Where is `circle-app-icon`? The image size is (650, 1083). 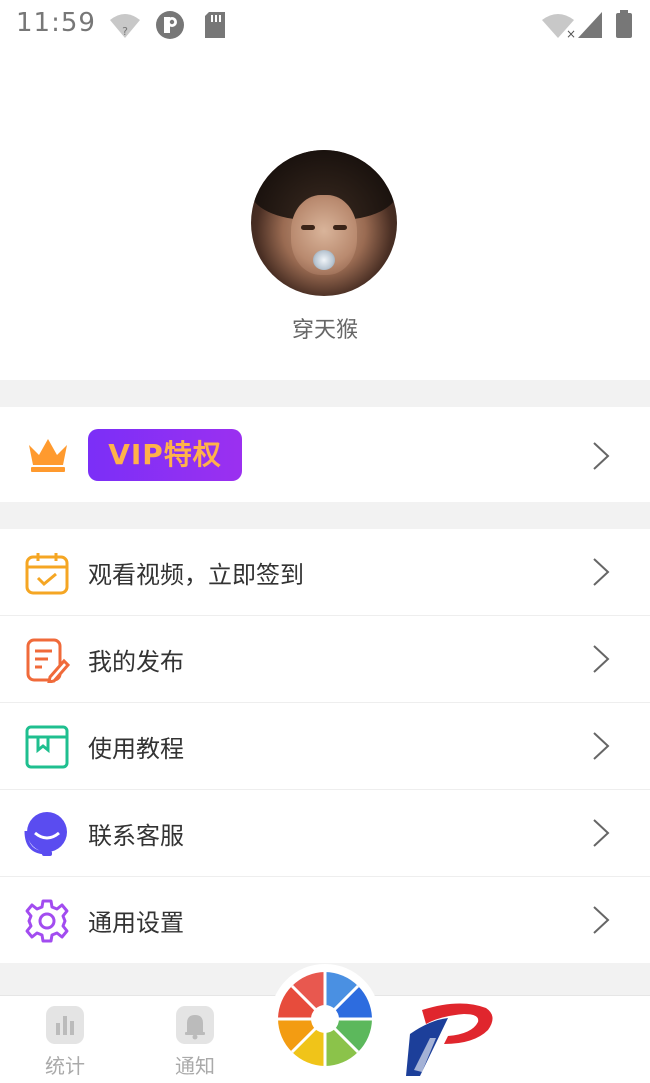
circle-app-icon is located at coordinates (170, 25).